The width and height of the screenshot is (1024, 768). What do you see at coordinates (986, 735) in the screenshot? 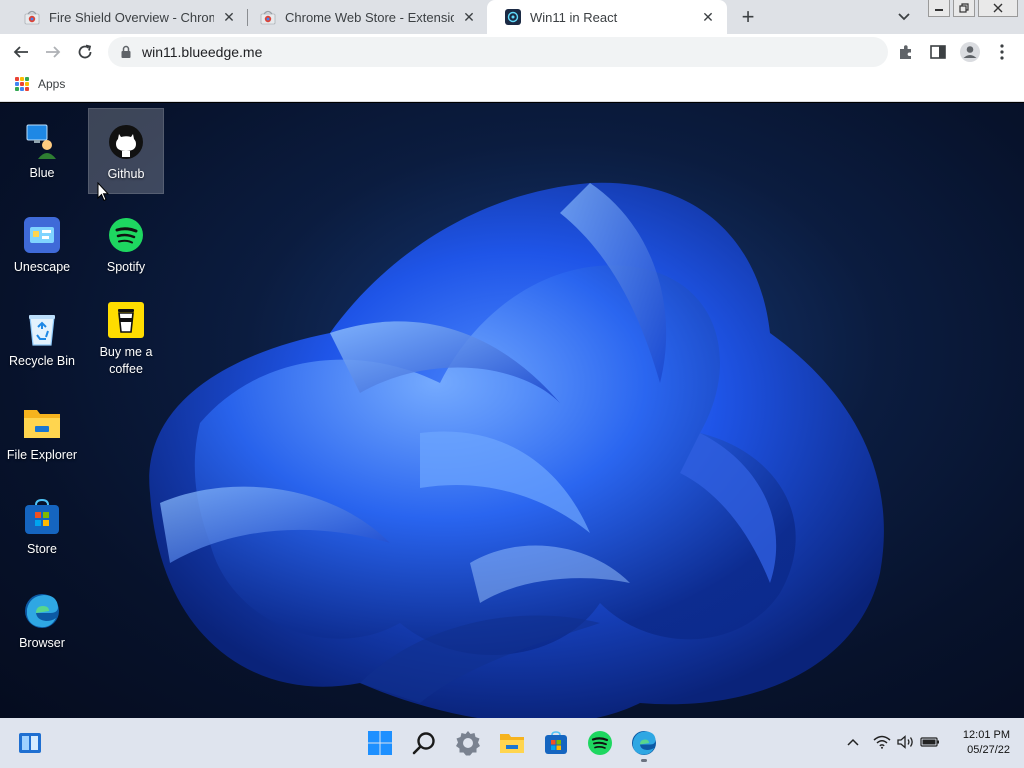
I see `clock-time: 12:01 PM` at bounding box center [986, 735].